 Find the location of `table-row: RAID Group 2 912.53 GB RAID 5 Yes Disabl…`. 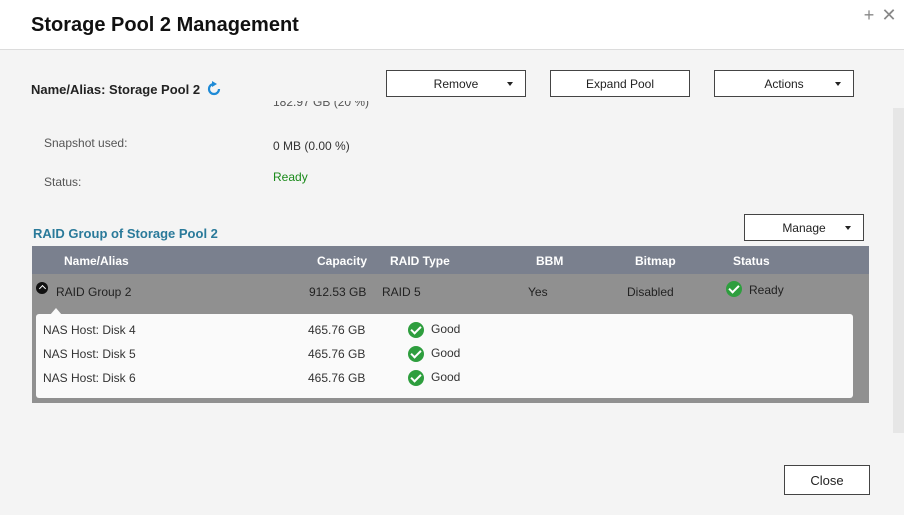

table-row: RAID Group 2 912.53 GB RAID 5 Yes Disabl… is located at coordinates (450, 290).